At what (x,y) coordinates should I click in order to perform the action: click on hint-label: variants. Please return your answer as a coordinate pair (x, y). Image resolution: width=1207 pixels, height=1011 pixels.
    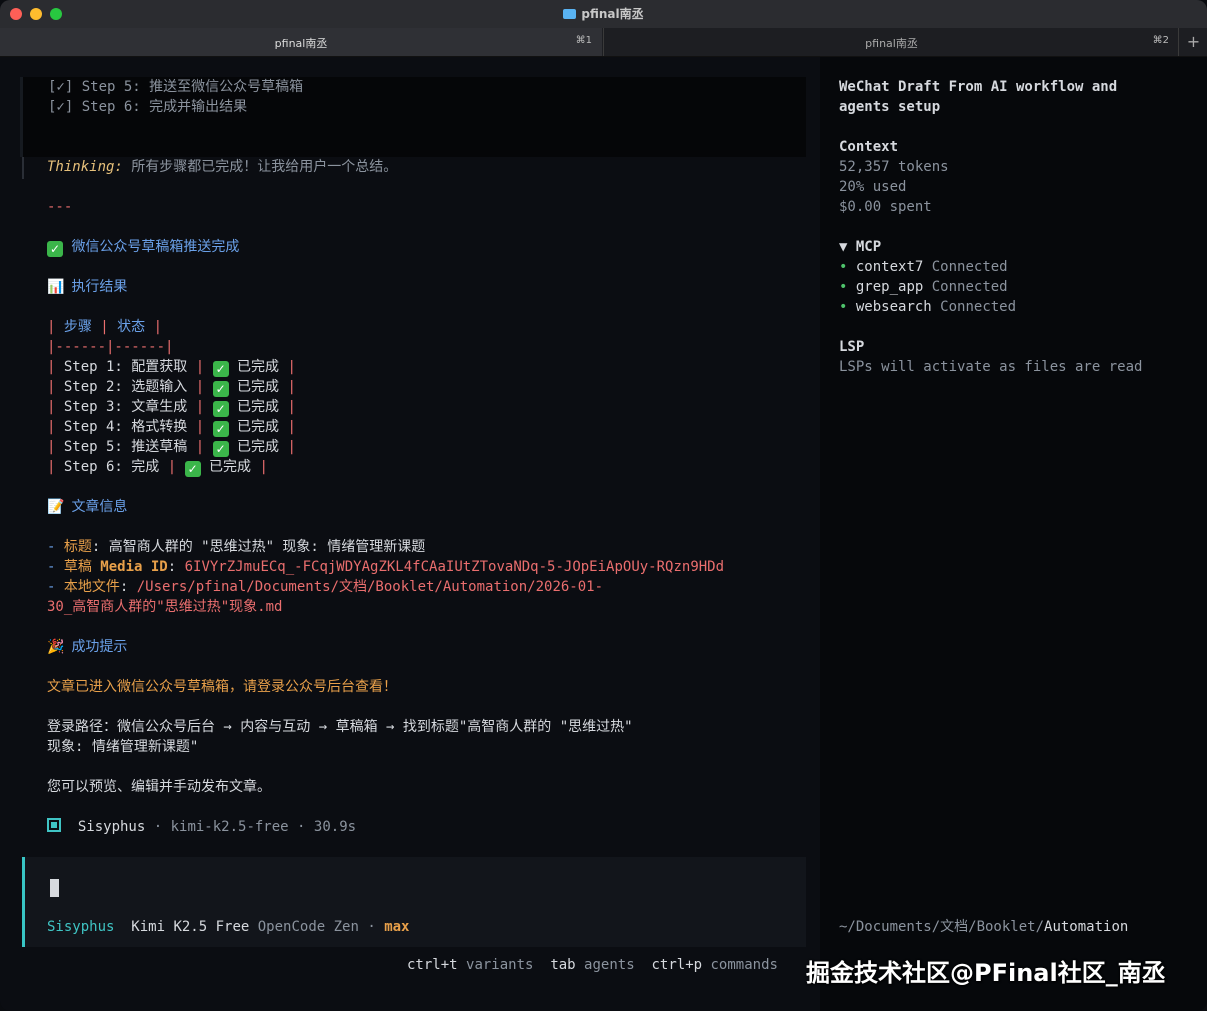
    Looking at the image, I should click on (500, 965).